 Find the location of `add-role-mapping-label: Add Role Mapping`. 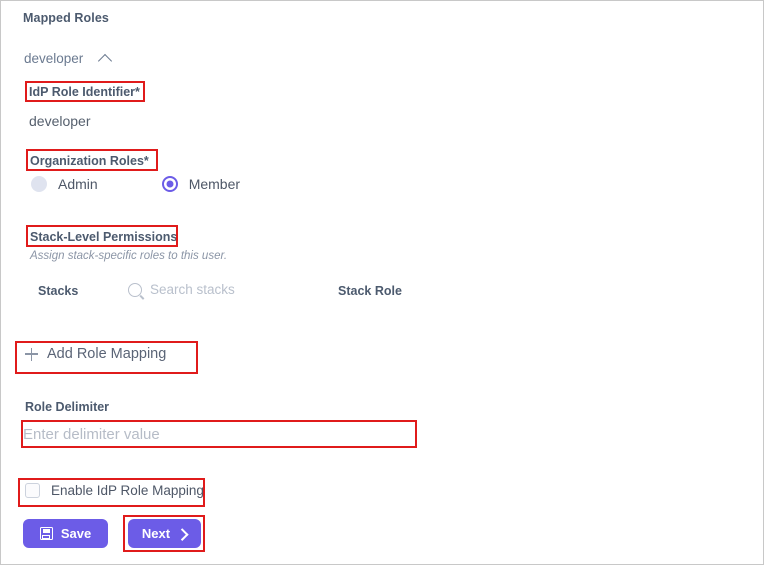

add-role-mapping-label: Add Role Mapping is located at coordinates (107, 354).